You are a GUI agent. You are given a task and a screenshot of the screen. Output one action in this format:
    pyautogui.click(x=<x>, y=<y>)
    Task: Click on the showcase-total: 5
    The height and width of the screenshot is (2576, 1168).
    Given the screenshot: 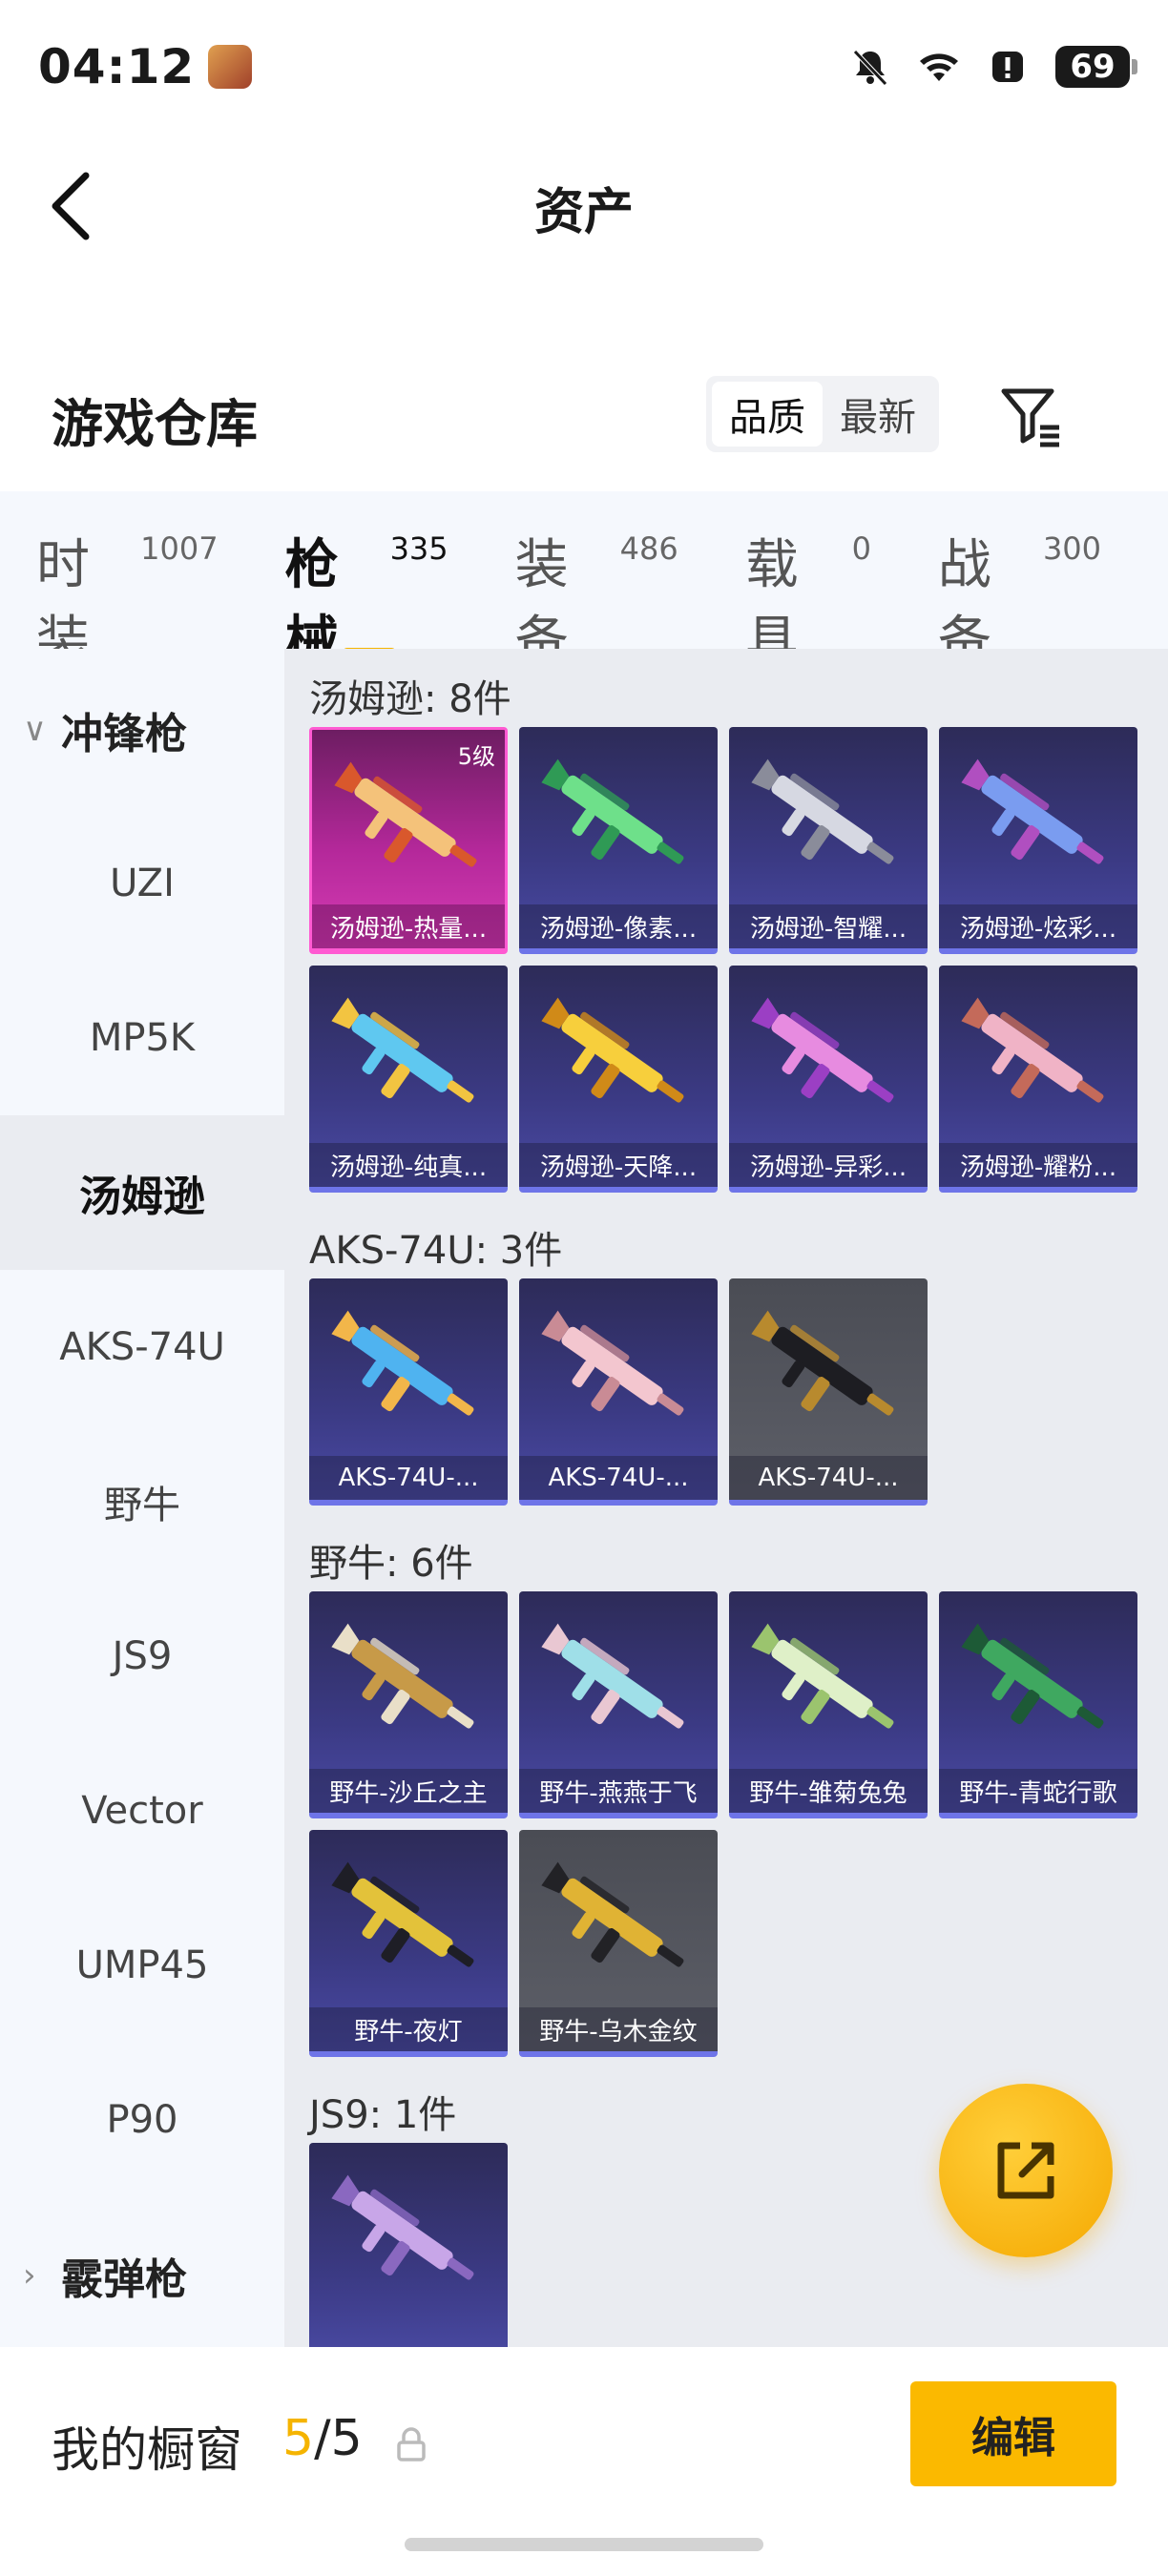 What is the action you would take?
    pyautogui.click(x=346, y=2438)
    